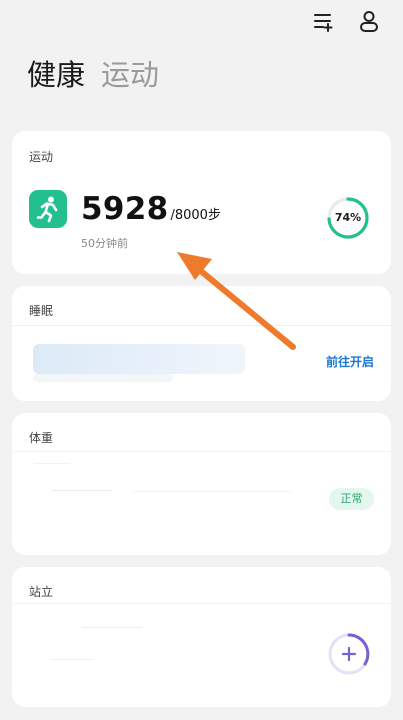 The height and width of the screenshot is (720, 403). I want to click on go-enable-link: 前往开启, so click(350, 361).